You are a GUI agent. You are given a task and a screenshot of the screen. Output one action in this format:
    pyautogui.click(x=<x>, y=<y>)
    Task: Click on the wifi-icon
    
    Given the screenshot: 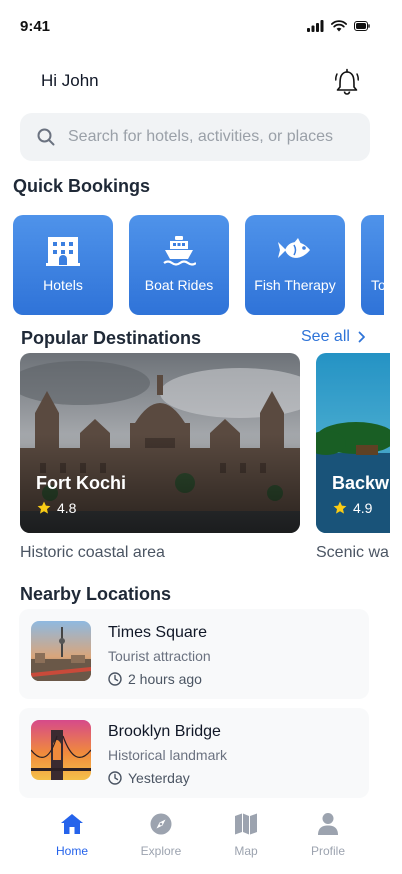 What is the action you would take?
    pyautogui.click(x=339, y=26)
    